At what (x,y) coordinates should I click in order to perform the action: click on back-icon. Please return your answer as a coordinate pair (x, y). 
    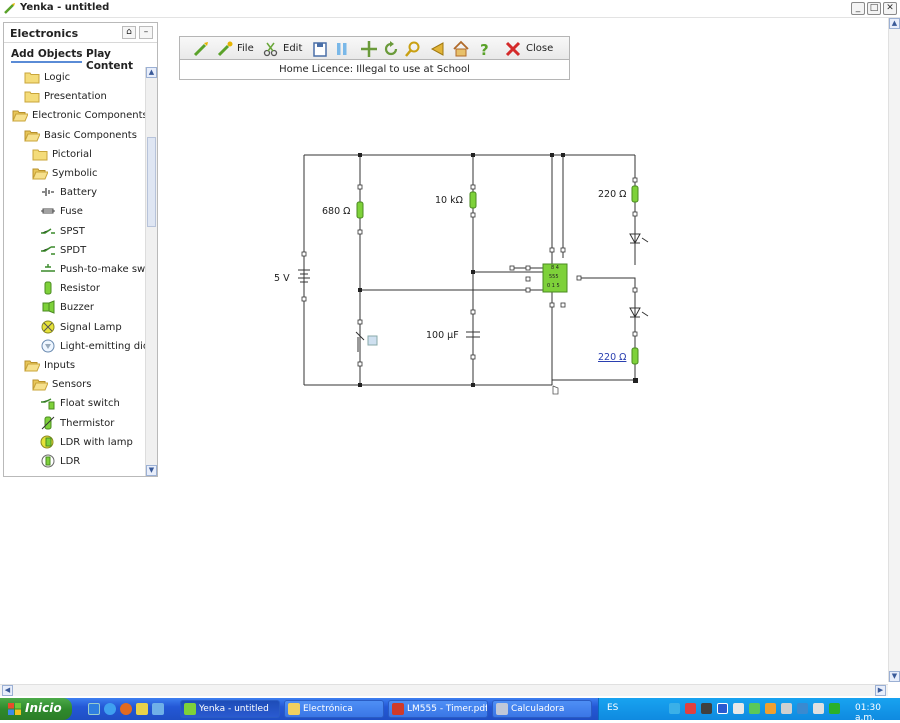
    Looking at the image, I should click on (437, 49).